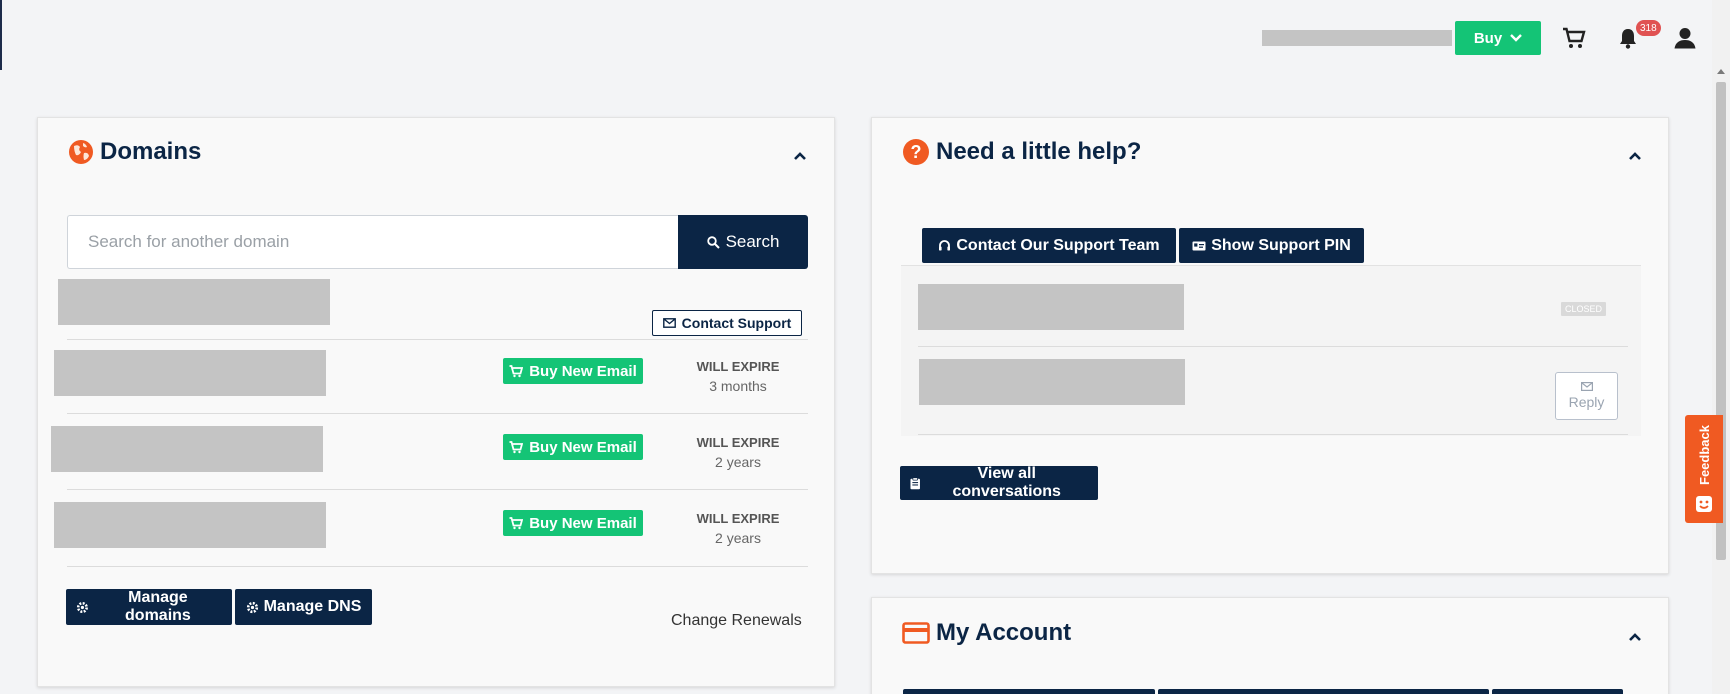 This screenshot has width=1730, height=694. What do you see at coordinates (1004, 632) in the screenshot?
I see `account-title: My Account` at bounding box center [1004, 632].